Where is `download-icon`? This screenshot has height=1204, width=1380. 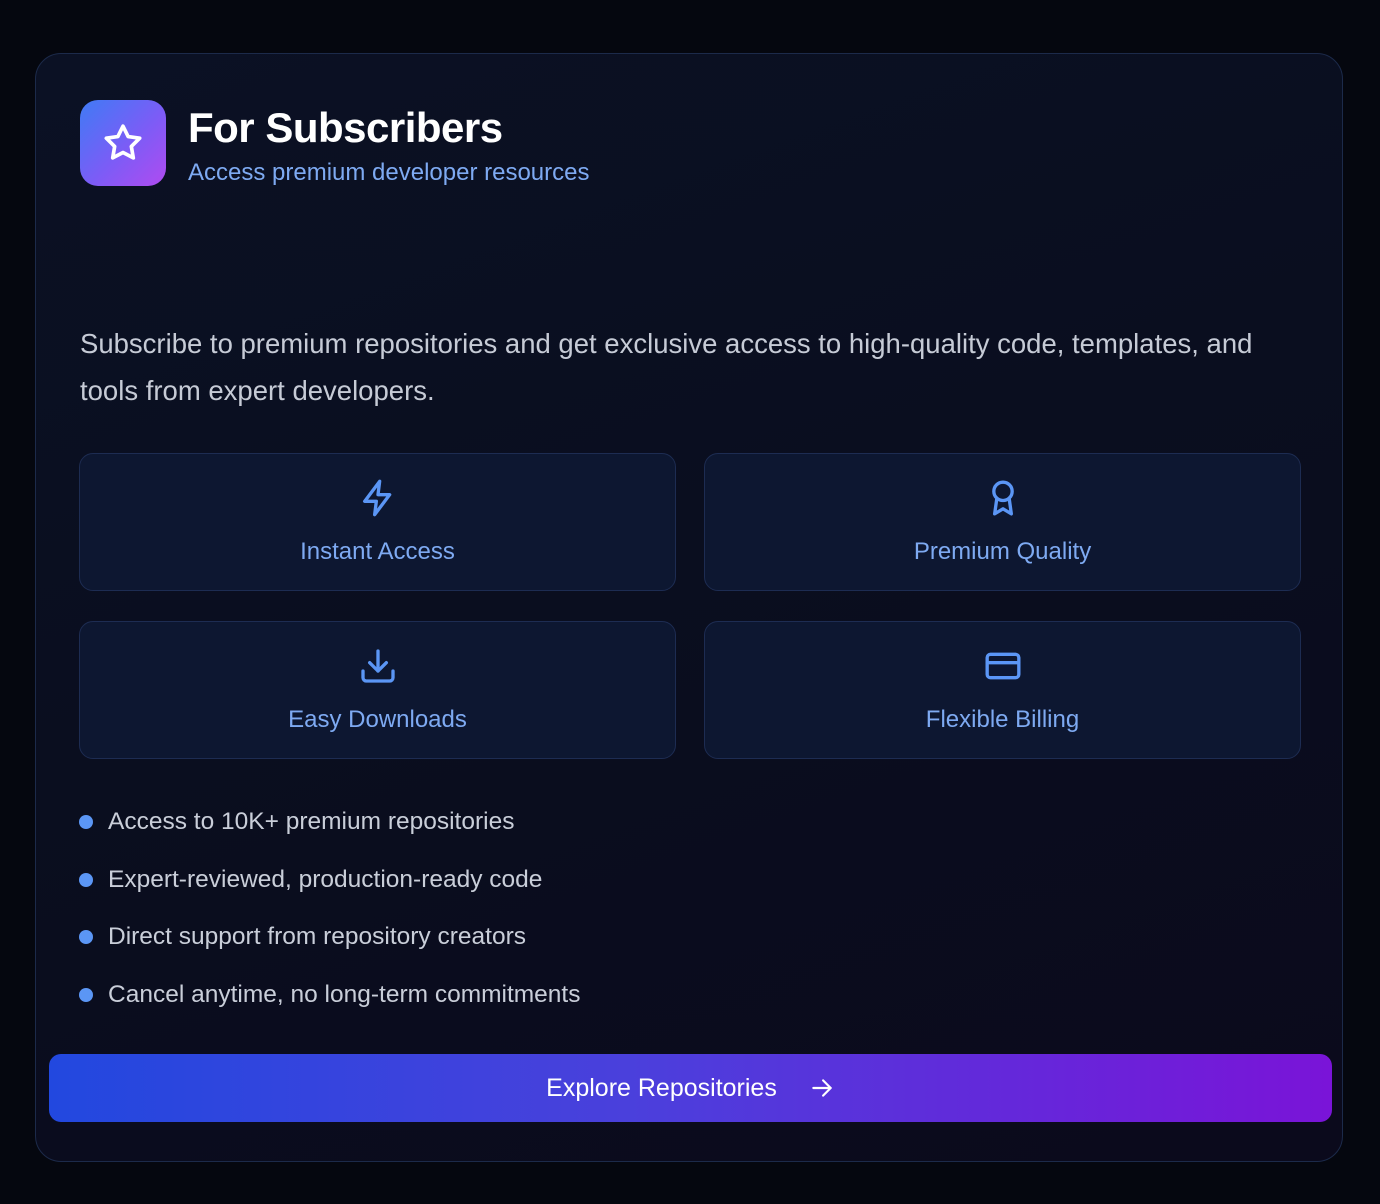
download-icon is located at coordinates (377, 666).